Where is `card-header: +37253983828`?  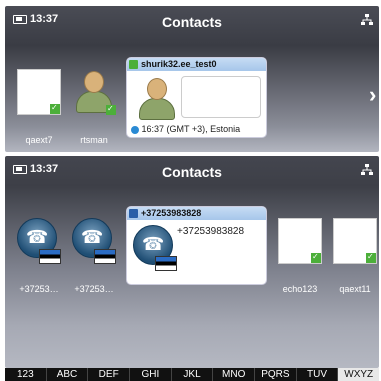 card-header: +37253983828 is located at coordinates (196, 213).